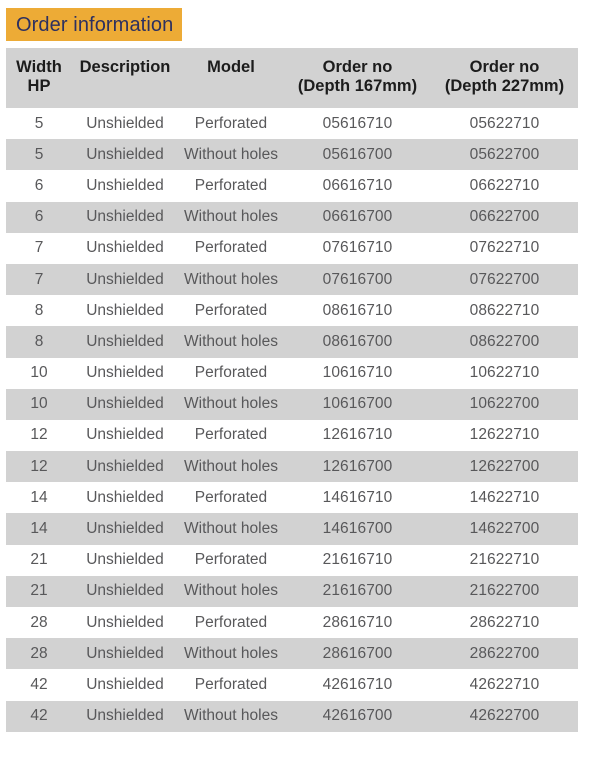 This screenshot has height=779, width=592. What do you see at coordinates (357, 466) in the screenshot?
I see `cell-order_no_167: 12616700` at bounding box center [357, 466].